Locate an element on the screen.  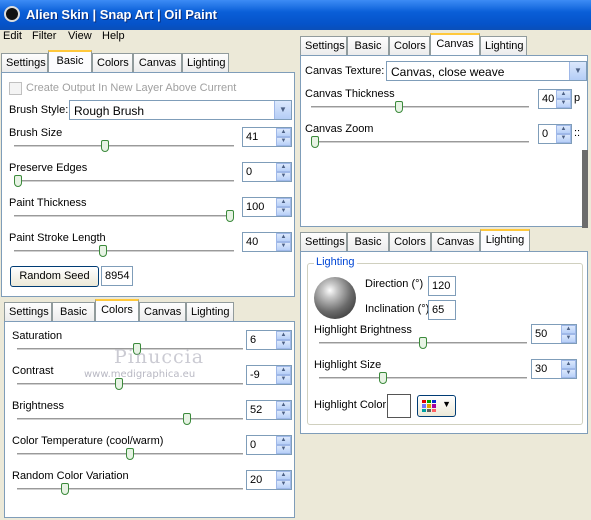
tab-lighting-4: Lighting is located at coordinates (505, 240).